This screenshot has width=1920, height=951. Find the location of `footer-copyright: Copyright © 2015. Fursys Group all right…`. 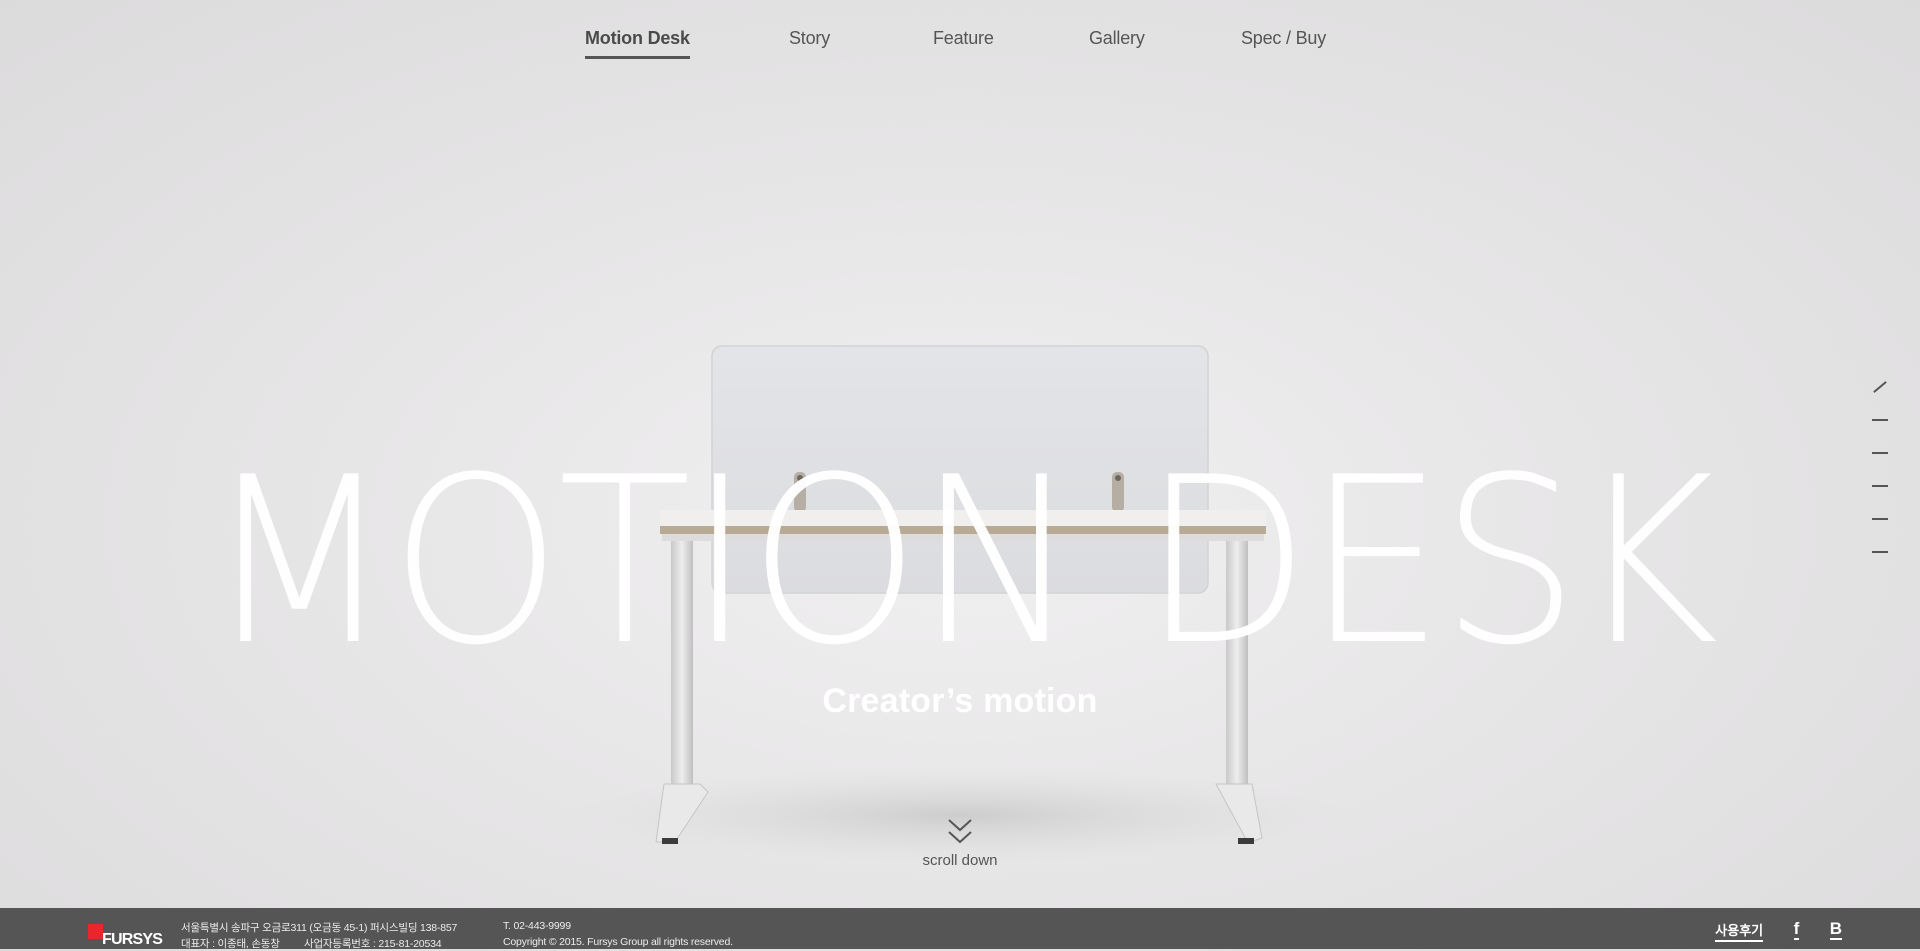

footer-copyright: Copyright © 2015. Fursys Group all right… is located at coordinates (618, 942).